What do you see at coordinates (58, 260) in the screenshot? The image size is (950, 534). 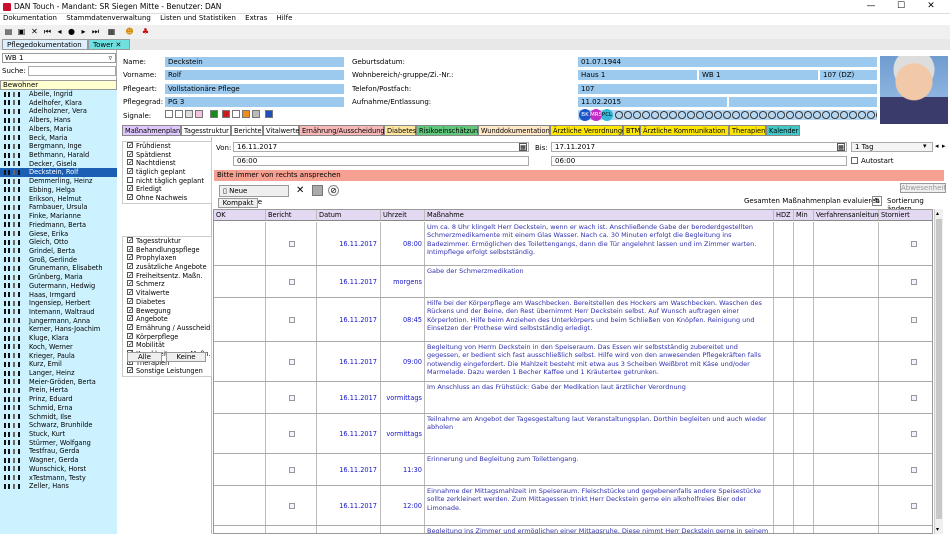 I see `resident-item: Groß, Gerlinde` at bounding box center [58, 260].